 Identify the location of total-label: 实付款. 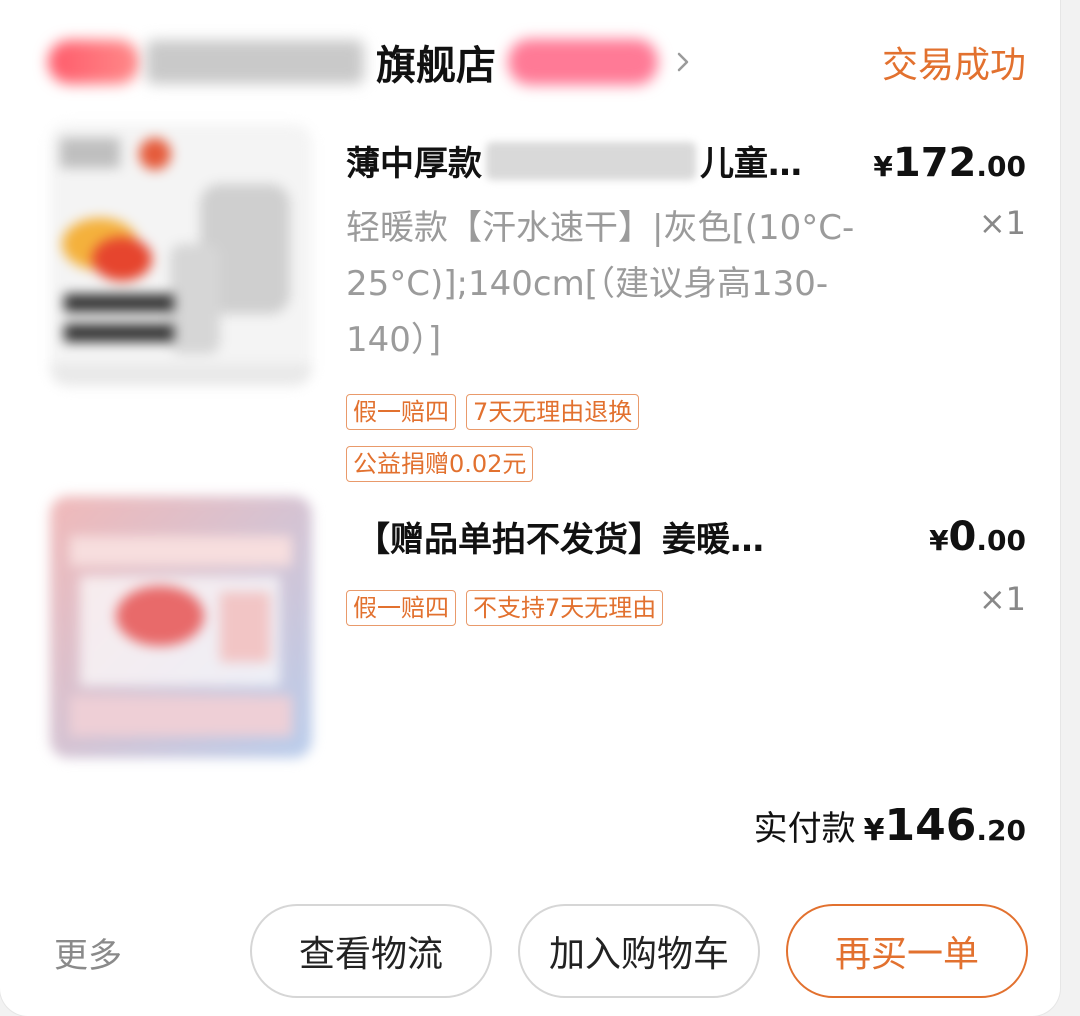
(804, 829).